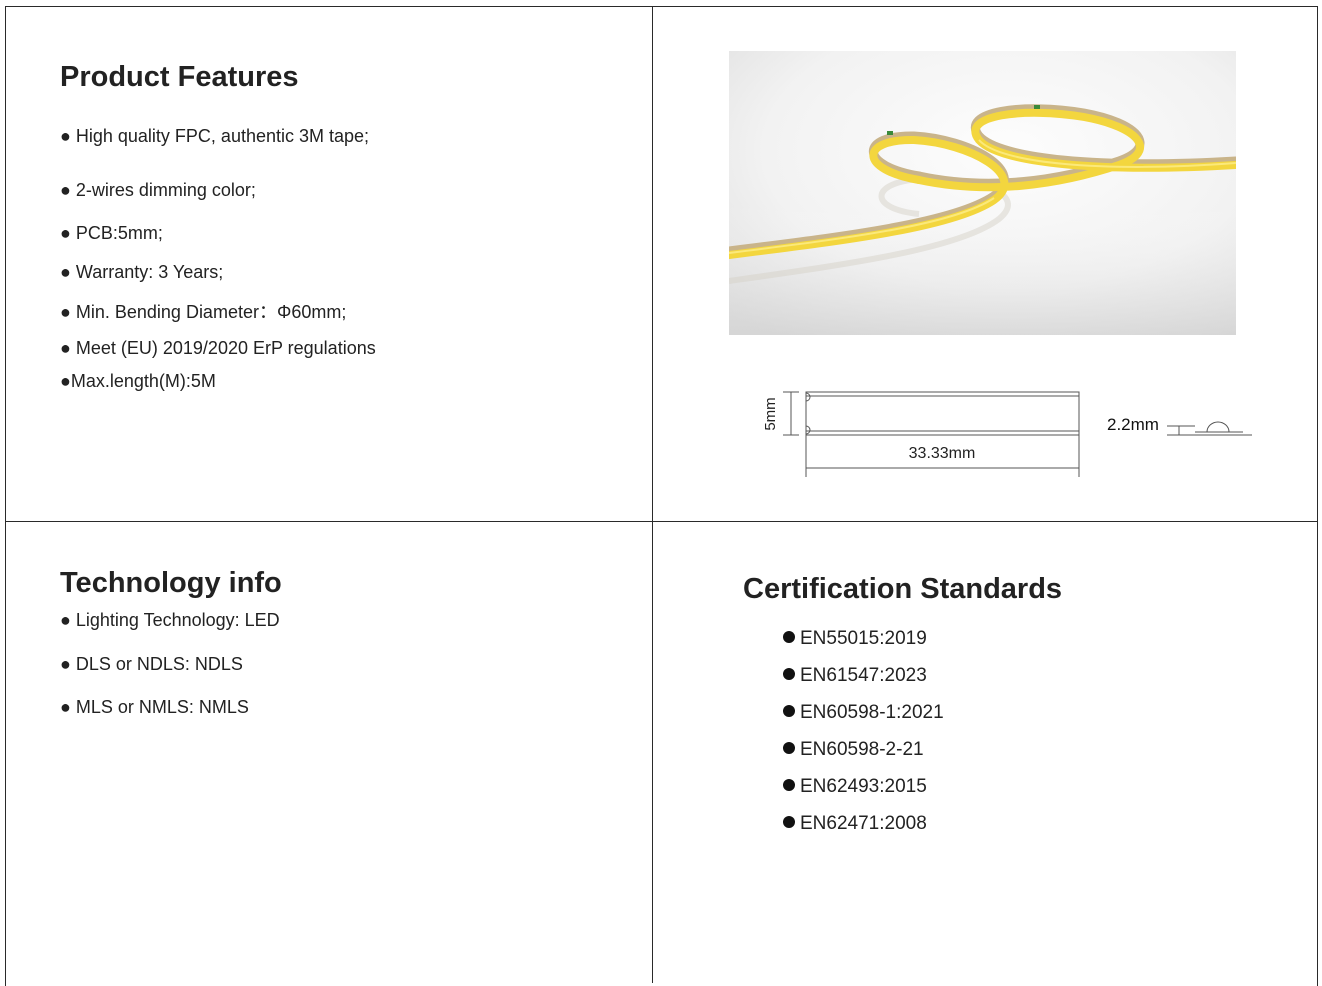  What do you see at coordinates (1133, 424) in the screenshot?
I see `thickness-label: 2.2mm` at bounding box center [1133, 424].